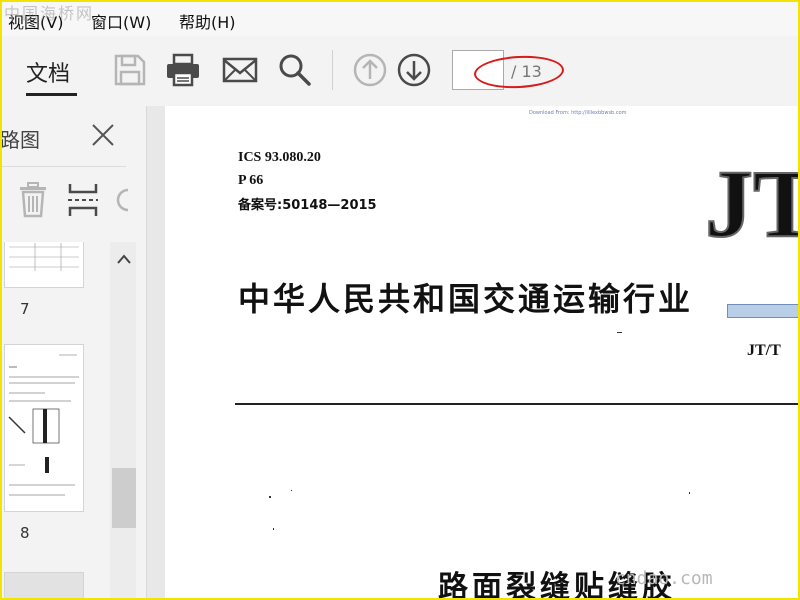 This screenshot has height=600, width=800. I want to click on thumbnail-list: 7 8, so click(55, 421).